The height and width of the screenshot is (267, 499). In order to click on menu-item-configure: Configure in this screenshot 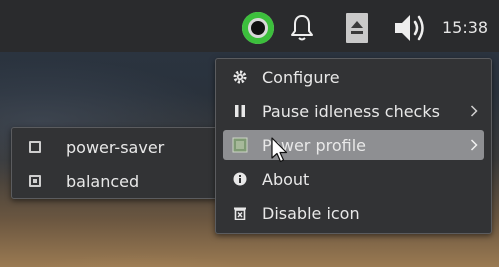, I will do `click(353, 77)`.